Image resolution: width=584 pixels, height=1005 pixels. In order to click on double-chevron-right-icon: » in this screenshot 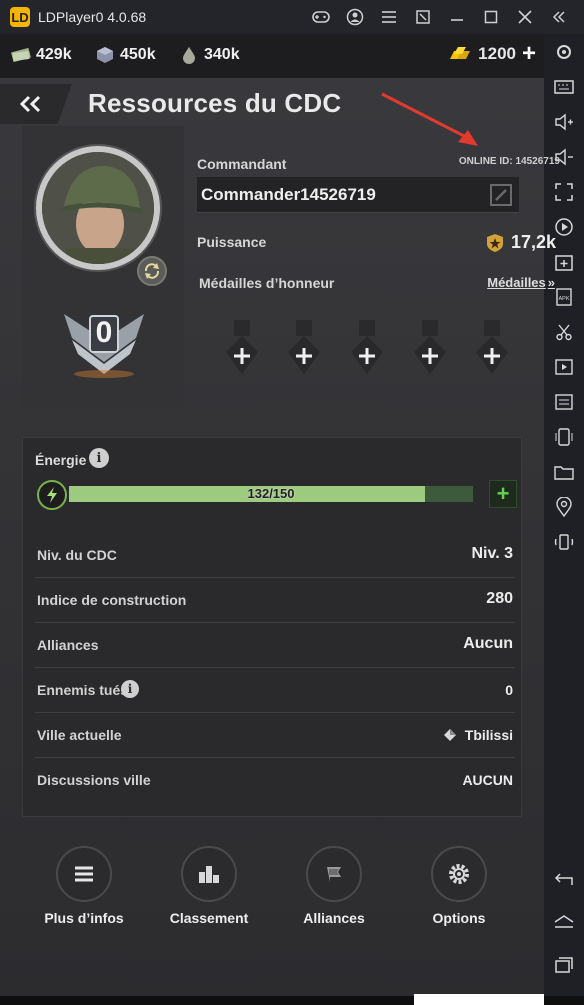, I will do `click(551, 282)`.